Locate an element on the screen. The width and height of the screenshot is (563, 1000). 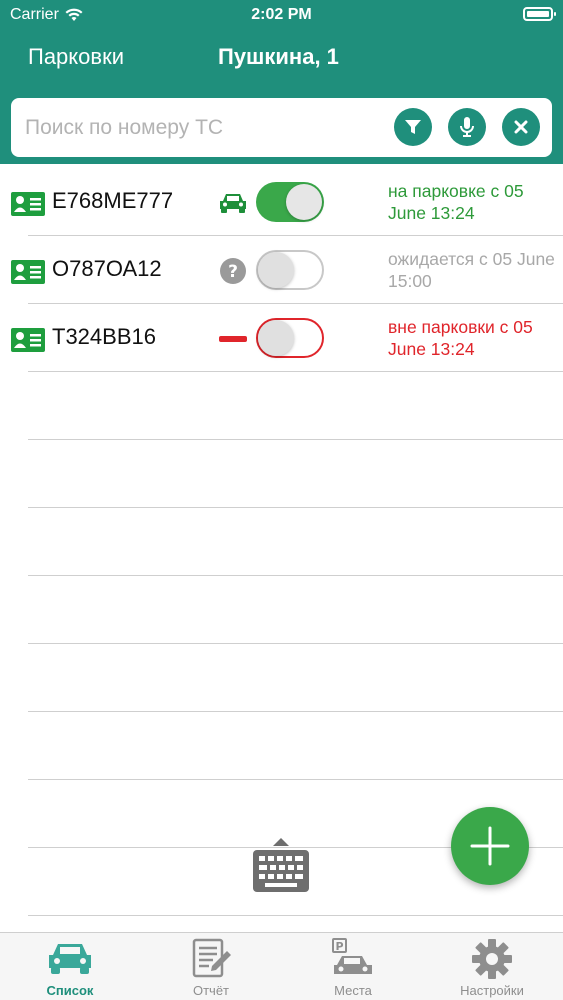
table-row: Е768МЕ777 на парковке с 05 June 13:24 is located at coordinates (281, 202).